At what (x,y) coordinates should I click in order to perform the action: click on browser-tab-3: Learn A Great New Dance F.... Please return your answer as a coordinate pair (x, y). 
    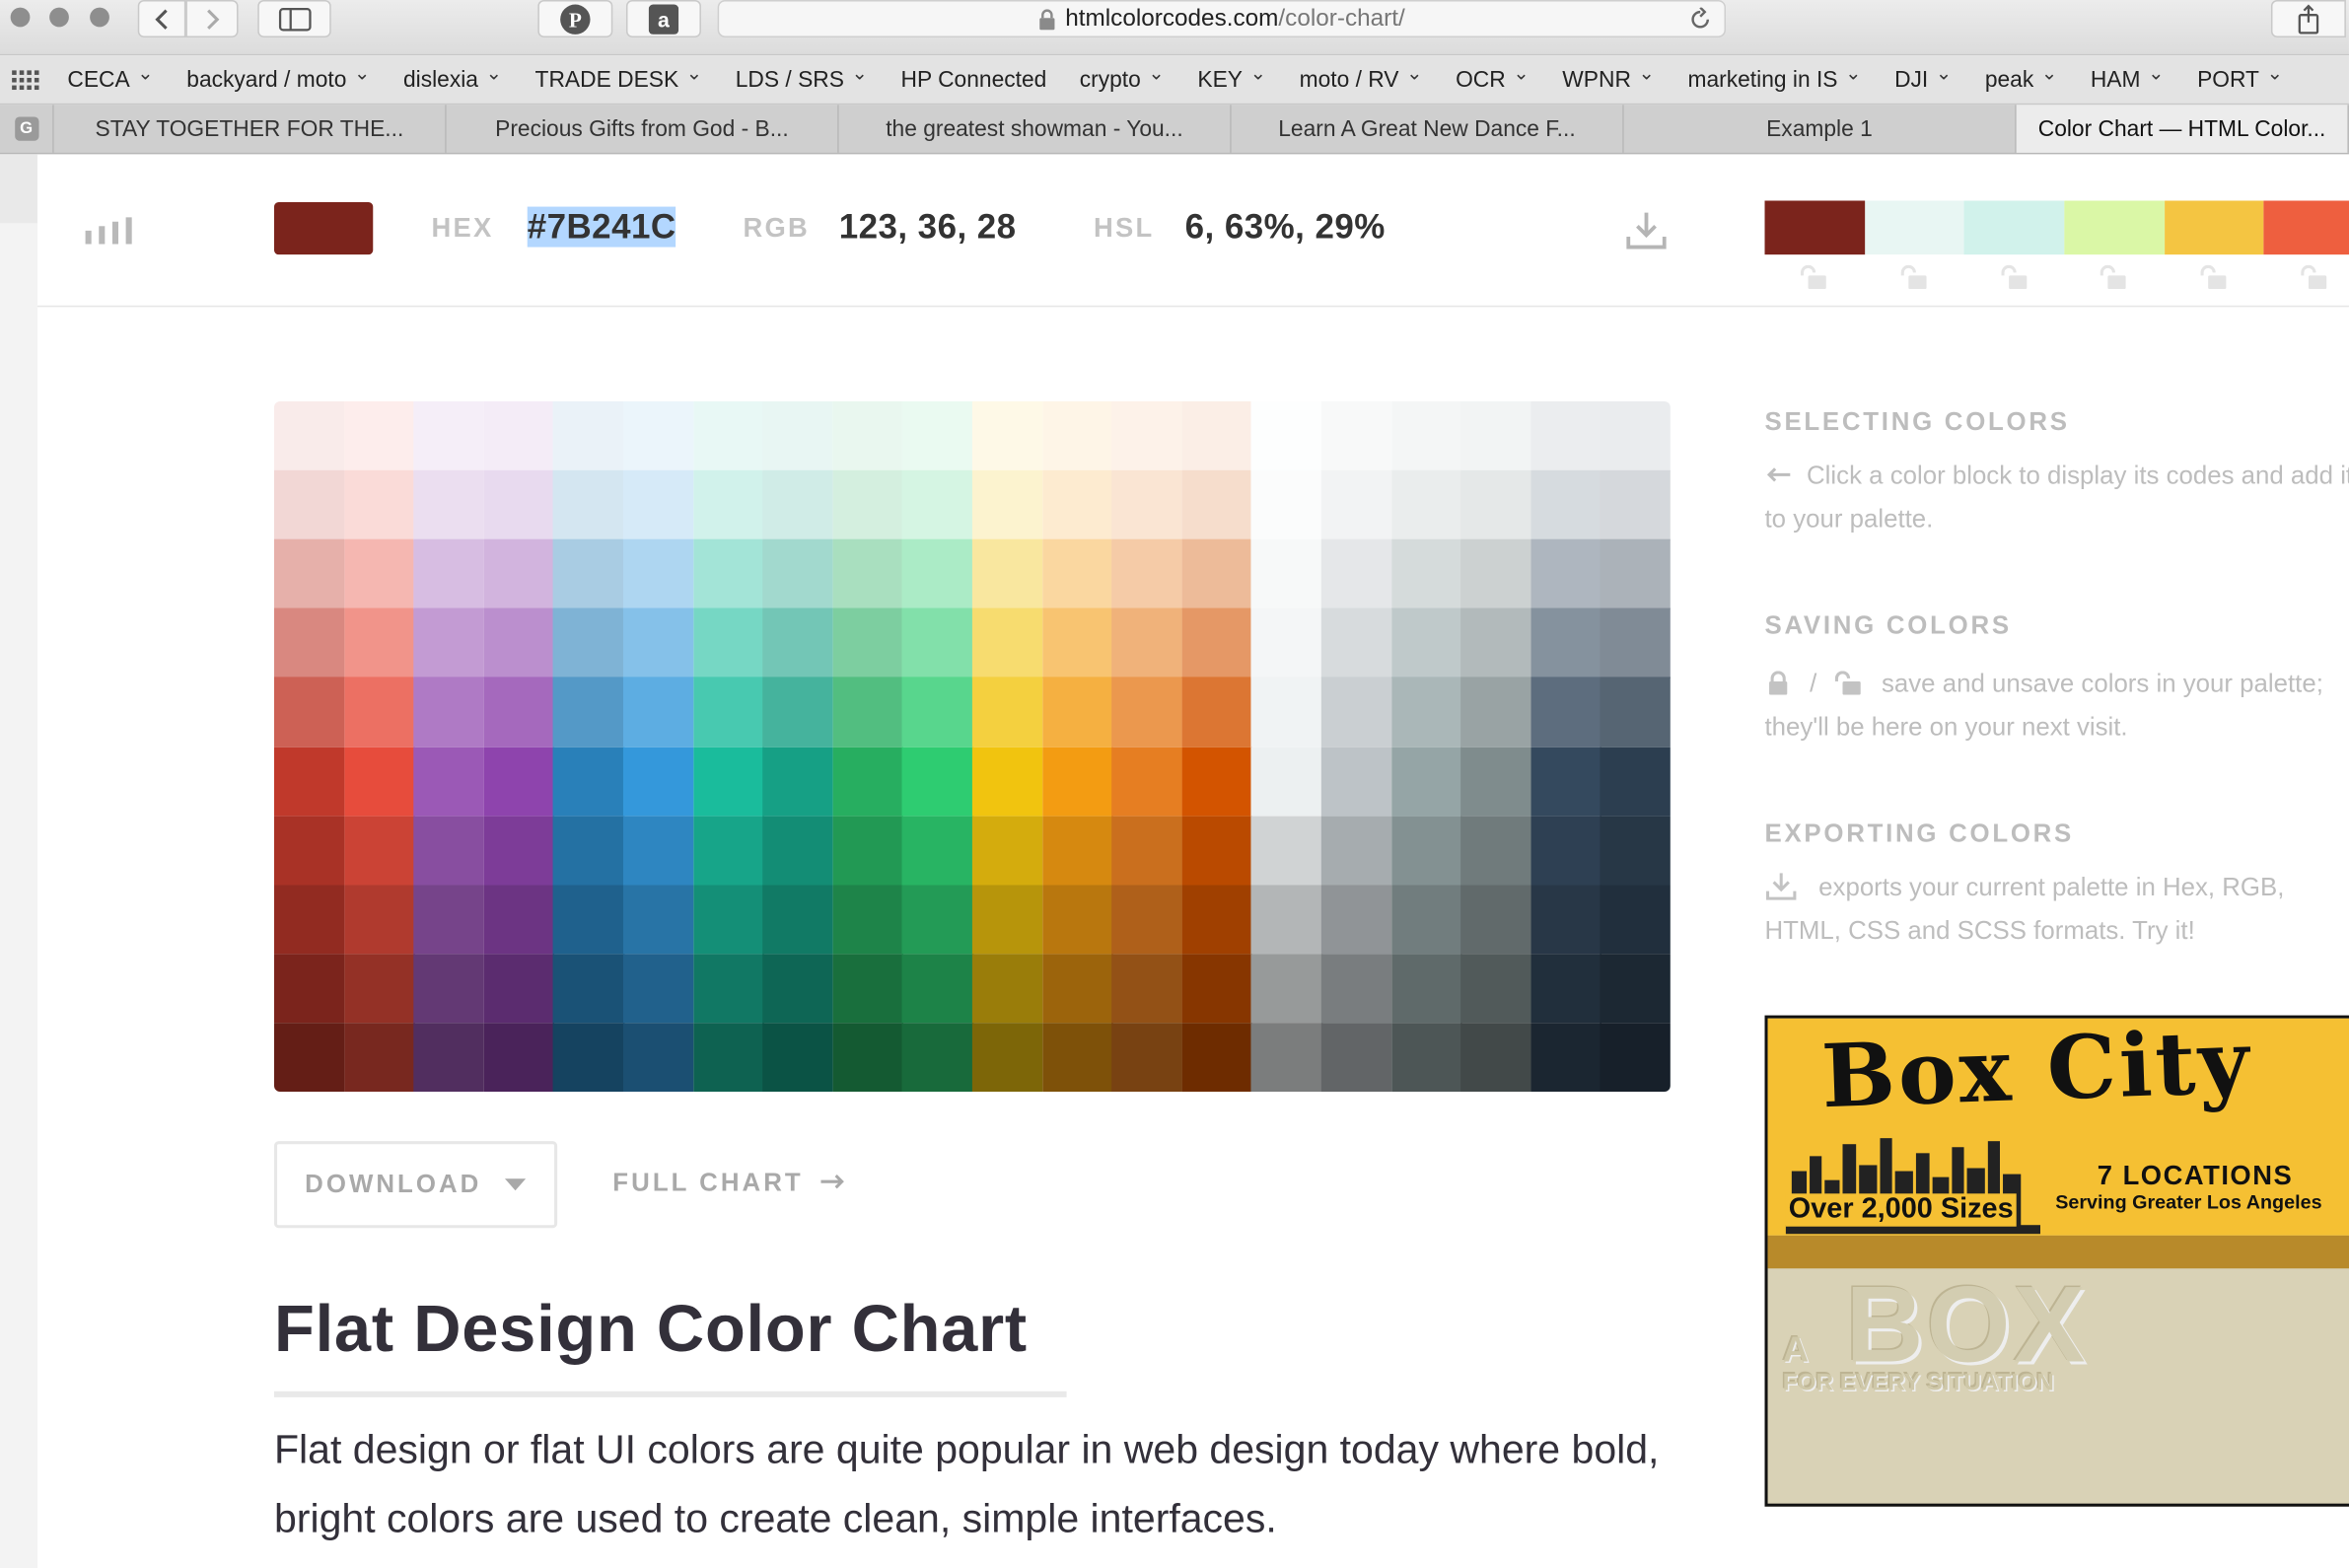
    Looking at the image, I should click on (1428, 129).